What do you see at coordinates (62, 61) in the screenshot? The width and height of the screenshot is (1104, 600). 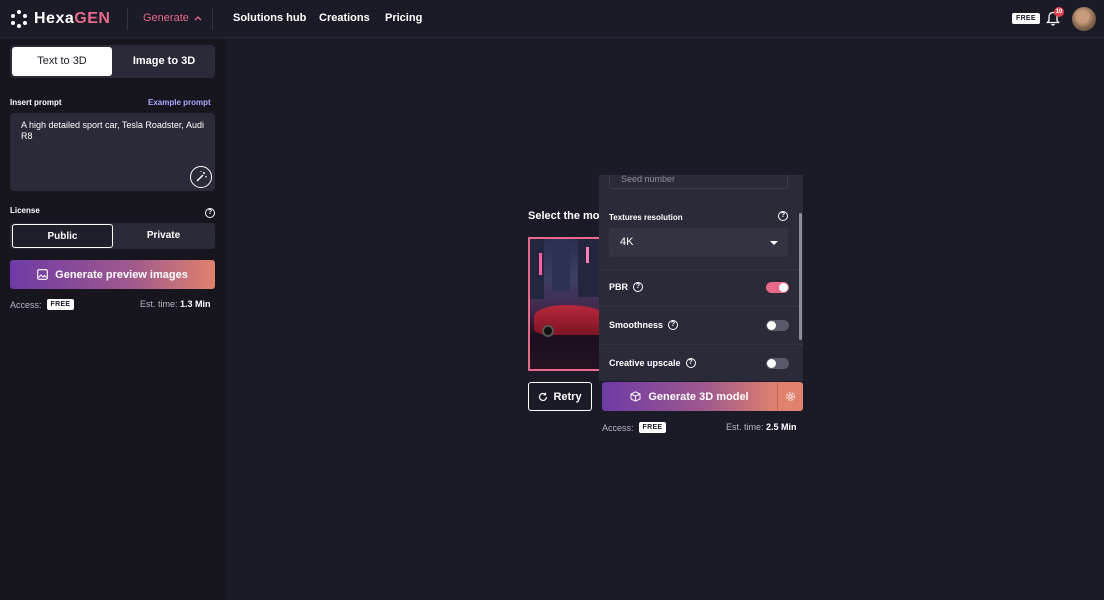 I see `tab-text-to-3d: Text to 3D` at bounding box center [62, 61].